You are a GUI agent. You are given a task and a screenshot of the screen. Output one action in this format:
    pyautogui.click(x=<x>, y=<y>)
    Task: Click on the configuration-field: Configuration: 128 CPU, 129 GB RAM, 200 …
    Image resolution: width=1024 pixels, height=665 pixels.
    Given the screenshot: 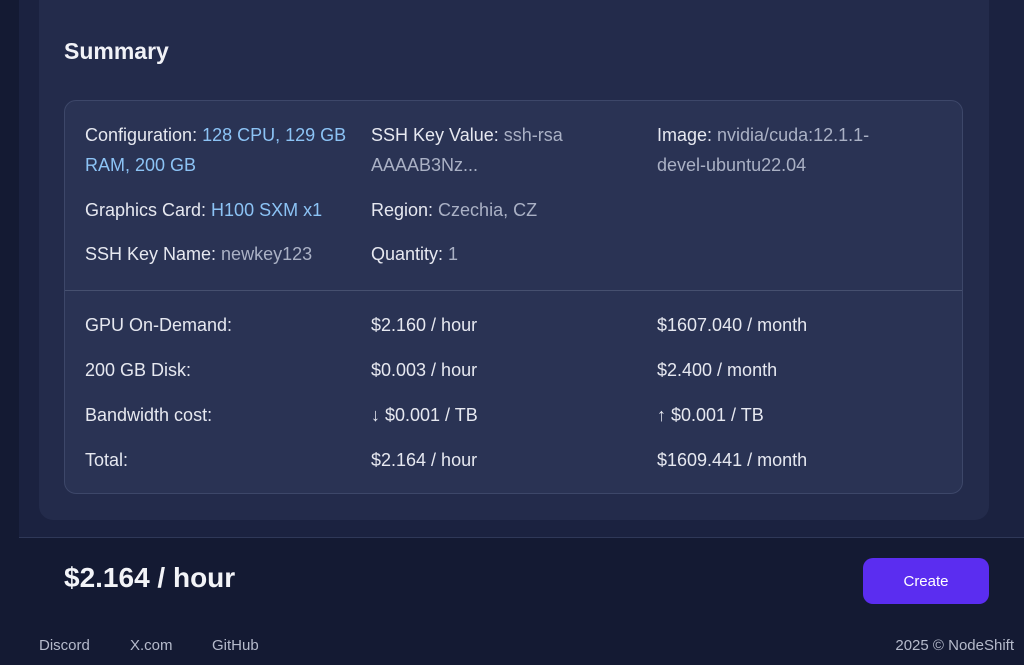 What is the action you would take?
    pyautogui.click(x=230, y=150)
    